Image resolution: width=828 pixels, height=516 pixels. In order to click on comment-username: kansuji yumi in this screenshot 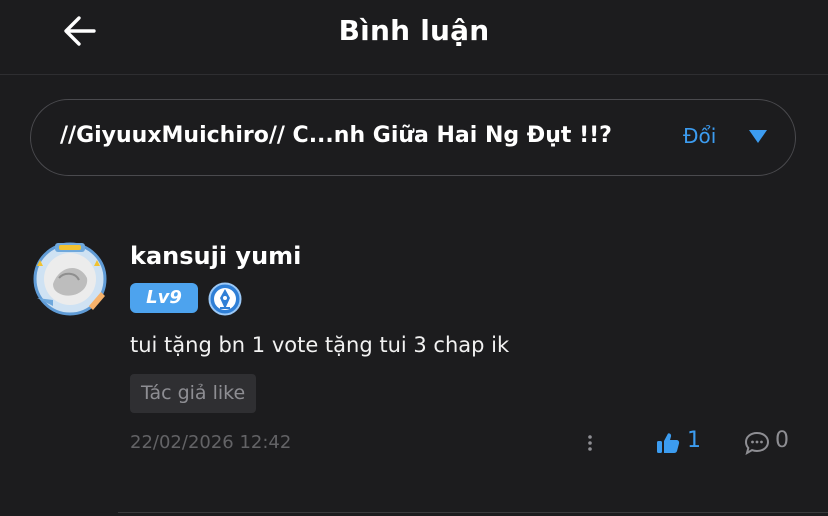, I will do `click(215, 256)`.